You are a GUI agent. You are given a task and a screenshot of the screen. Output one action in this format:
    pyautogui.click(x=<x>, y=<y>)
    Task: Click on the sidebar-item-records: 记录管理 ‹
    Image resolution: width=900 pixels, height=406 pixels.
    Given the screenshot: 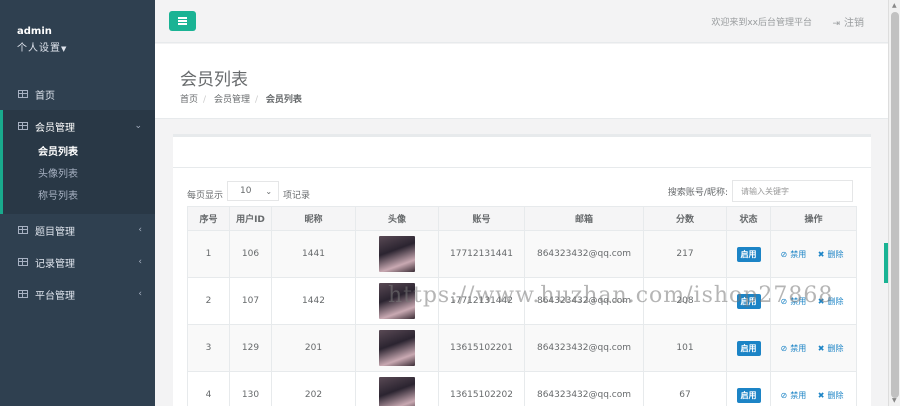 What is the action you would take?
    pyautogui.click(x=77, y=262)
    